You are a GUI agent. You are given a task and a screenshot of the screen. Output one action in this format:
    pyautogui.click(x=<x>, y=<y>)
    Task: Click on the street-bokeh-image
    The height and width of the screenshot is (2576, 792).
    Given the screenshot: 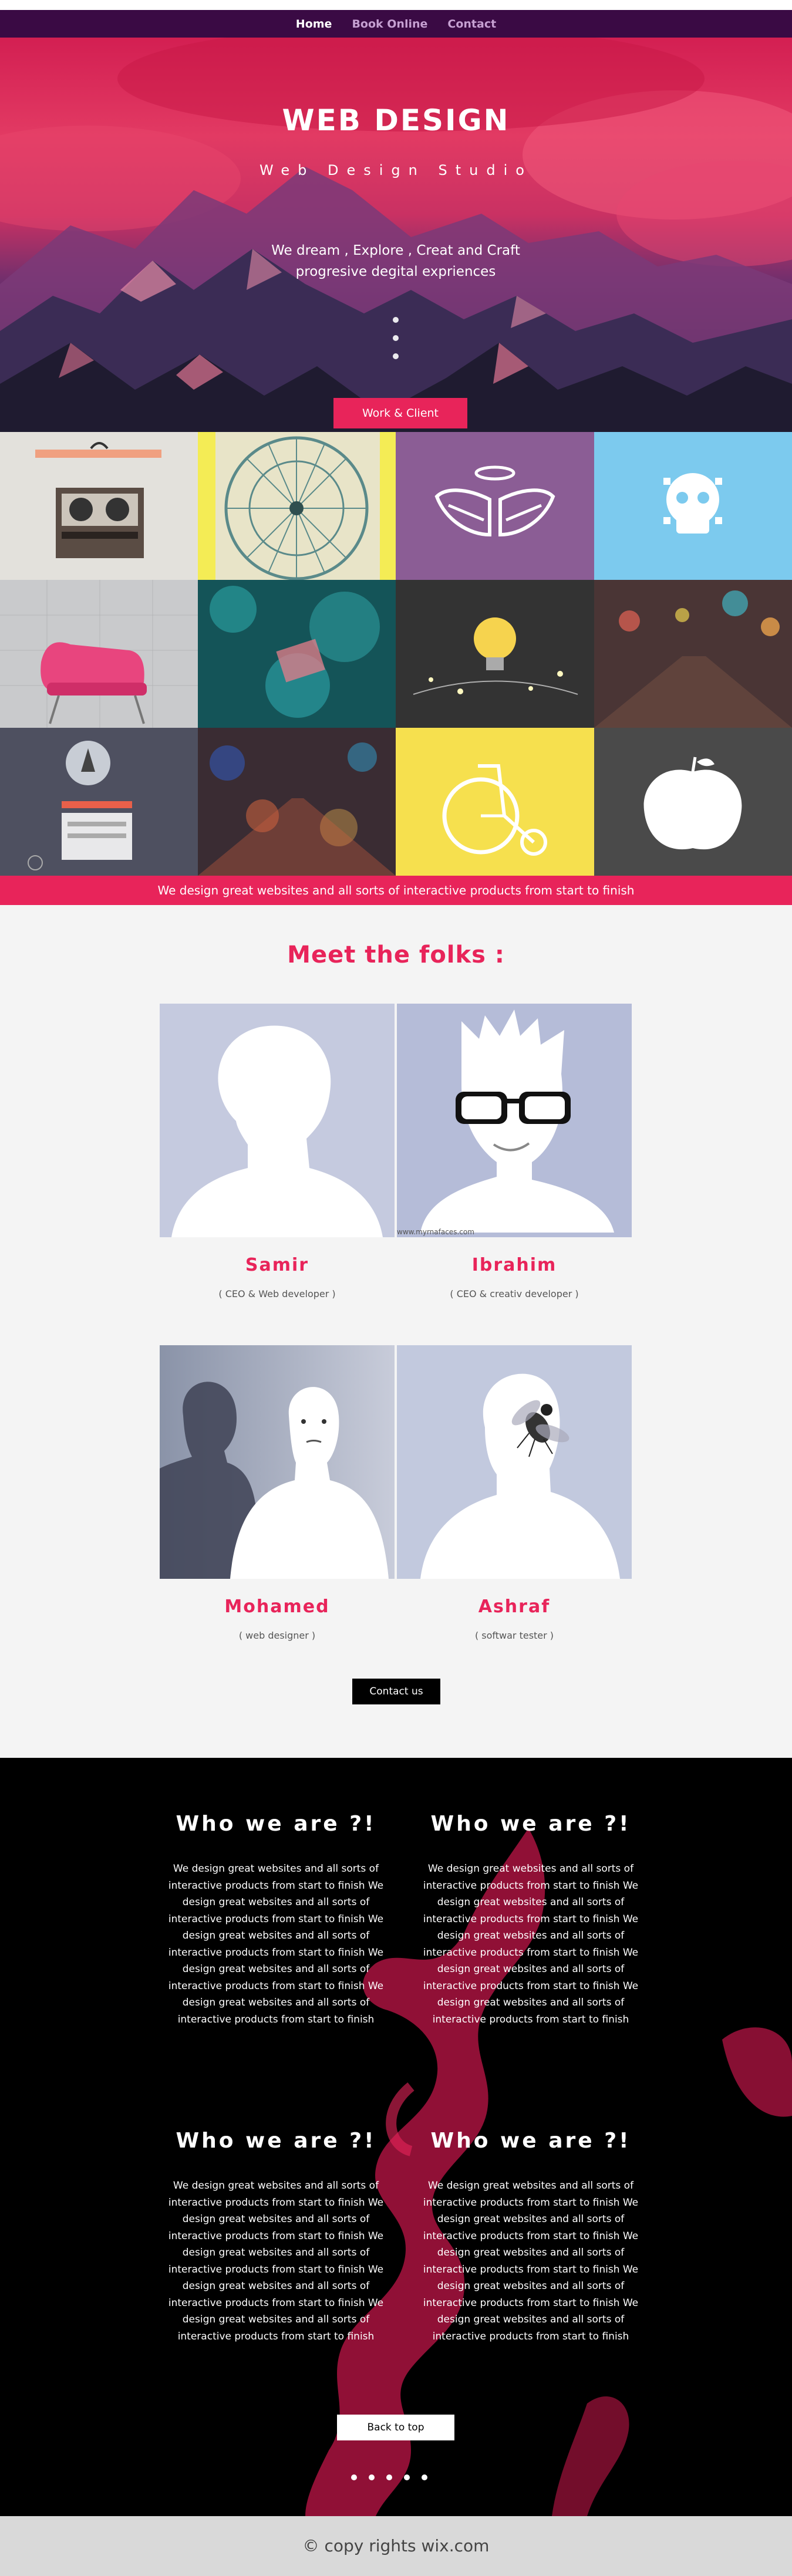 What is the action you would take?
    pyautogui.click(x=297, y=802)
    